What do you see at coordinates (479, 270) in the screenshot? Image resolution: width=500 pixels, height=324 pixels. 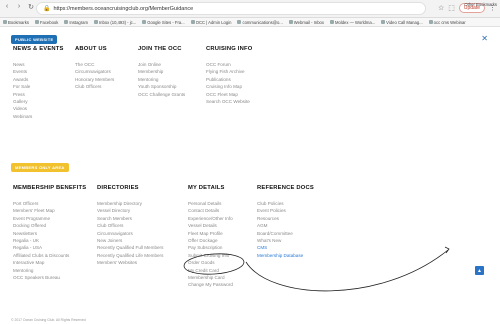 I see `back-to-top-button: ▲` at bounding box center [479, 270].